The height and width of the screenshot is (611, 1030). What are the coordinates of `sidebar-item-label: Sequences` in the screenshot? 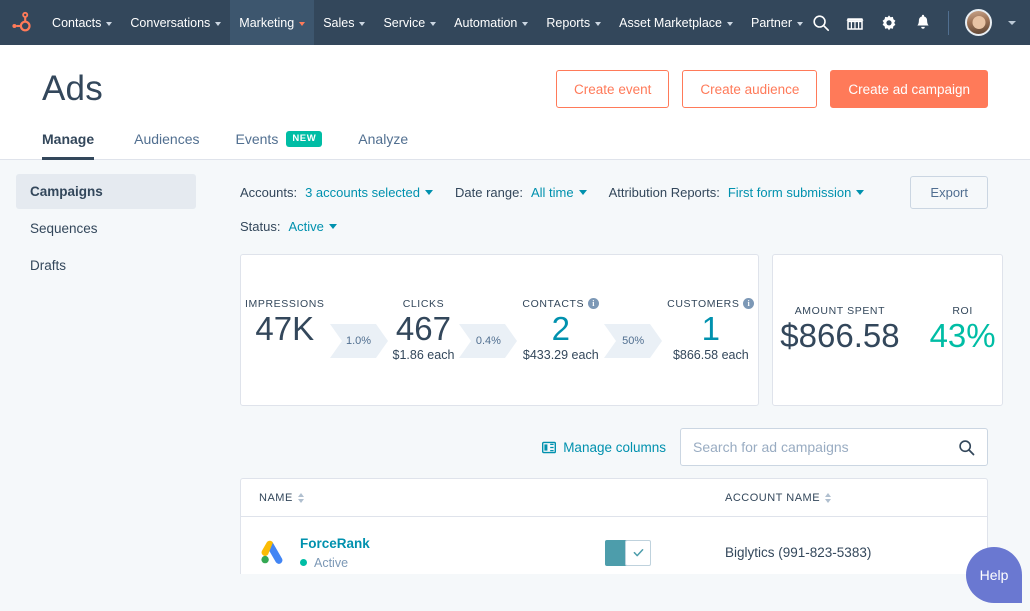 It's located at (64, 228).